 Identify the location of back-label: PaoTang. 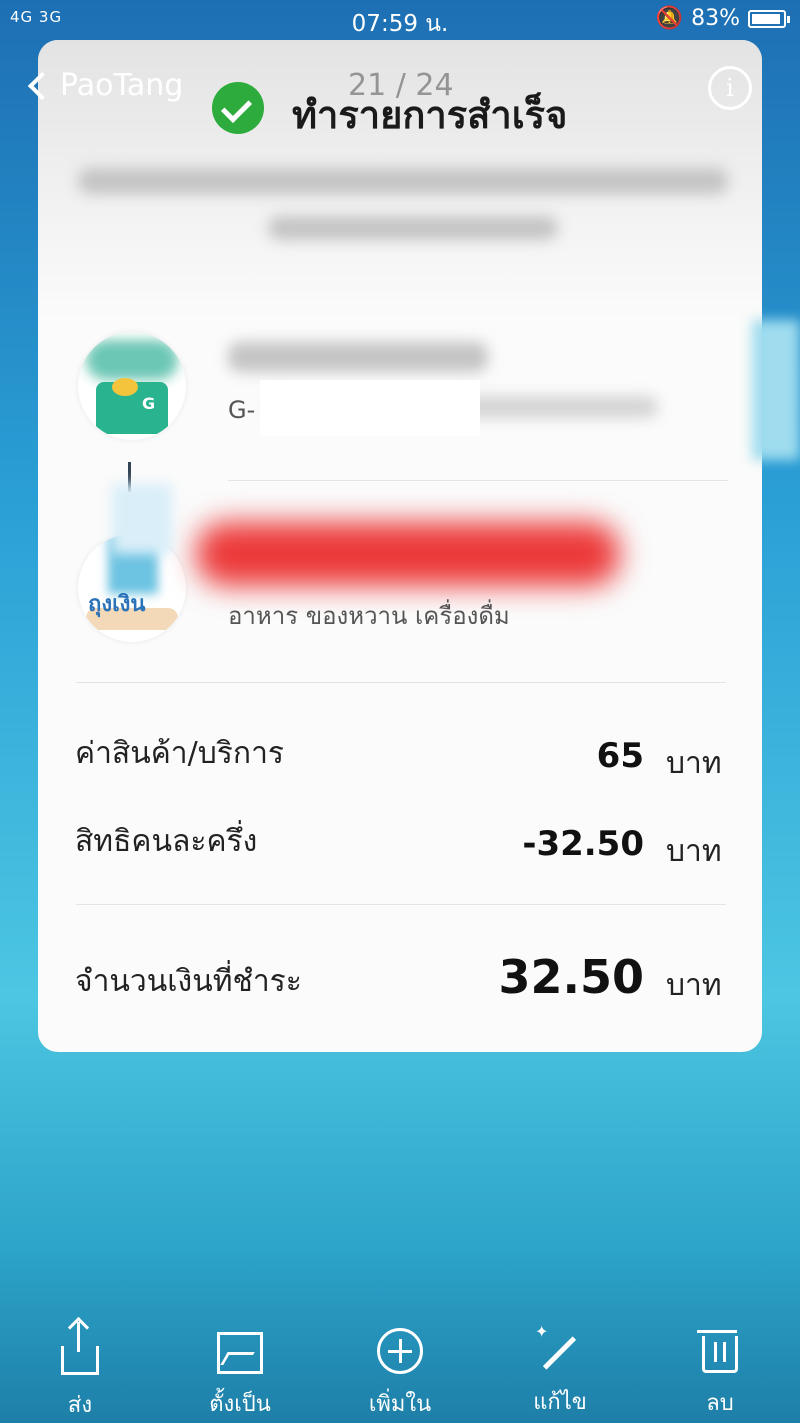
(122, 85).